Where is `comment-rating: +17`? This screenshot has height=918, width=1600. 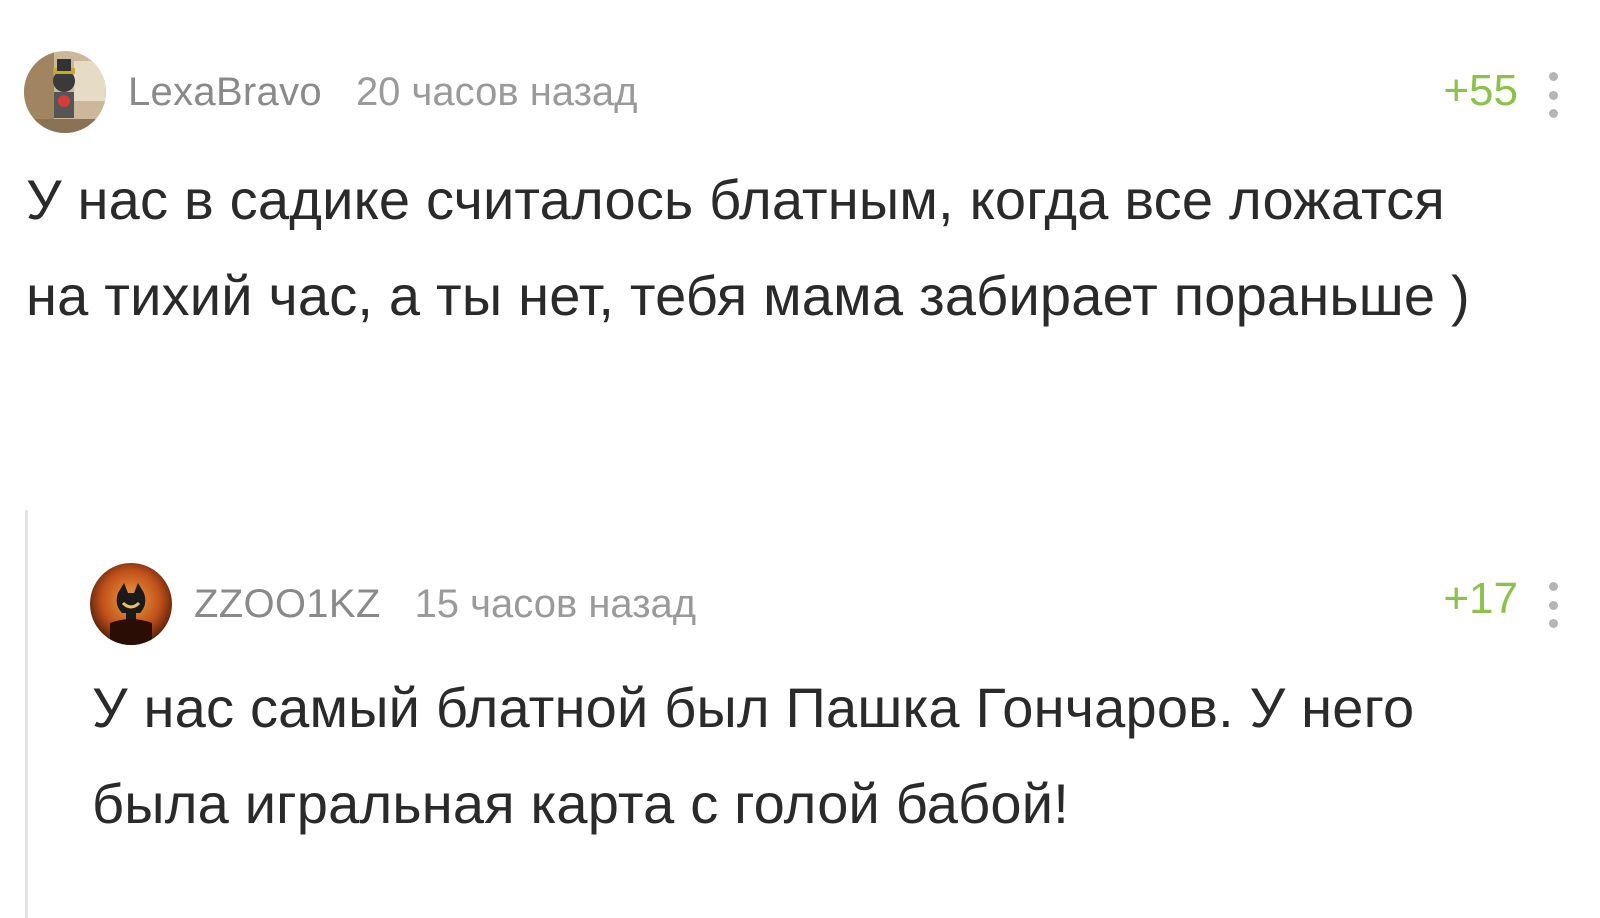 comment-rating: +17 is located at coordinates (1480, 598).